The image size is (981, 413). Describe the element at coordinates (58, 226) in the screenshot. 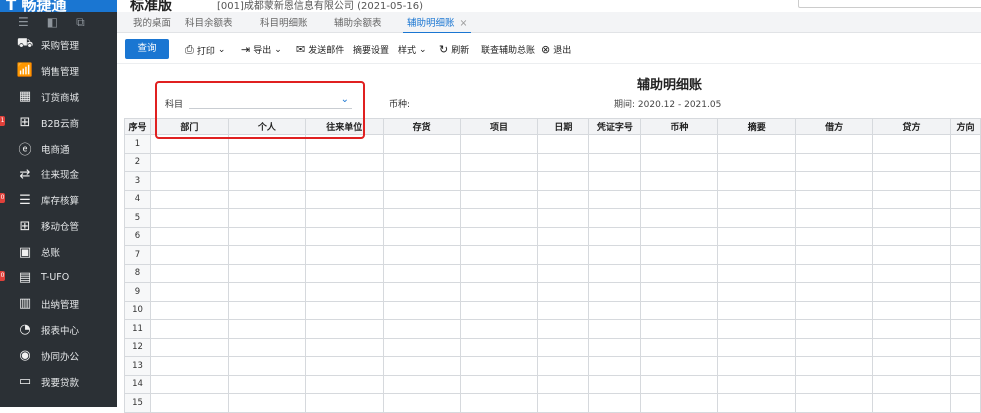

I see `sidebar-item: ⊞ 移动仓管` at that location.